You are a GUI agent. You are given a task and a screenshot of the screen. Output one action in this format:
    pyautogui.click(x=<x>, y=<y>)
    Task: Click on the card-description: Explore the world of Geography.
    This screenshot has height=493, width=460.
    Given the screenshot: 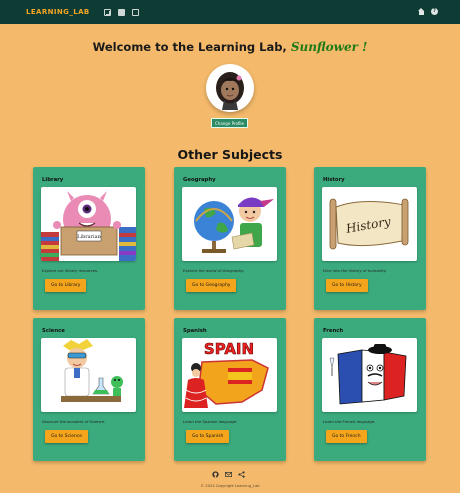 What is the action you would take?
    pyautogui.click(x=214, y=270)
    